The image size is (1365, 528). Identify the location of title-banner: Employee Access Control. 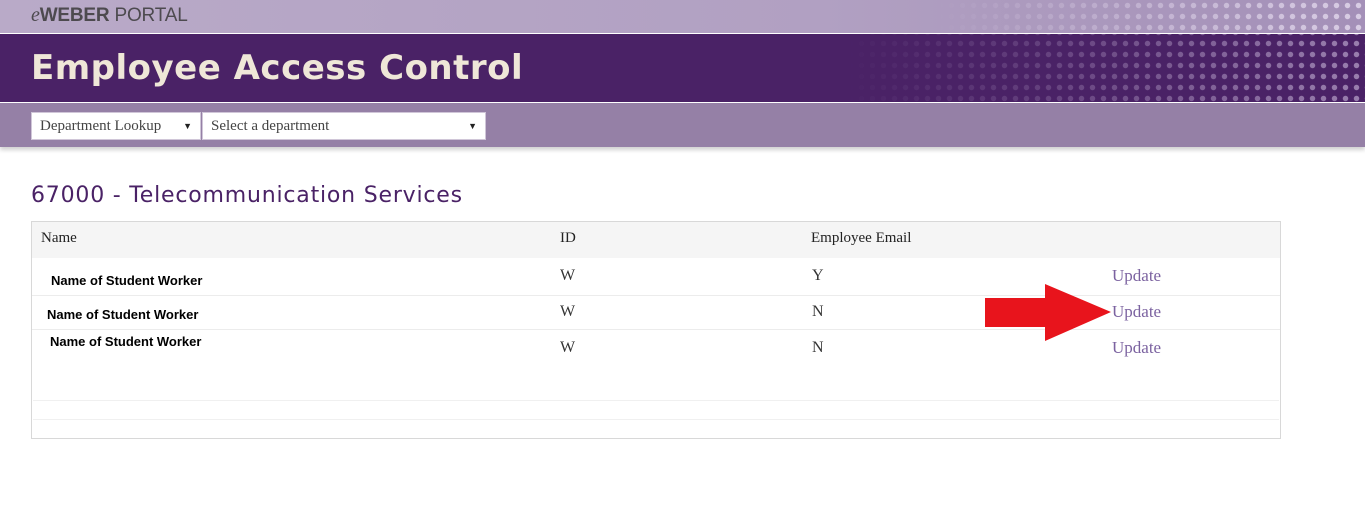
(682, 68).